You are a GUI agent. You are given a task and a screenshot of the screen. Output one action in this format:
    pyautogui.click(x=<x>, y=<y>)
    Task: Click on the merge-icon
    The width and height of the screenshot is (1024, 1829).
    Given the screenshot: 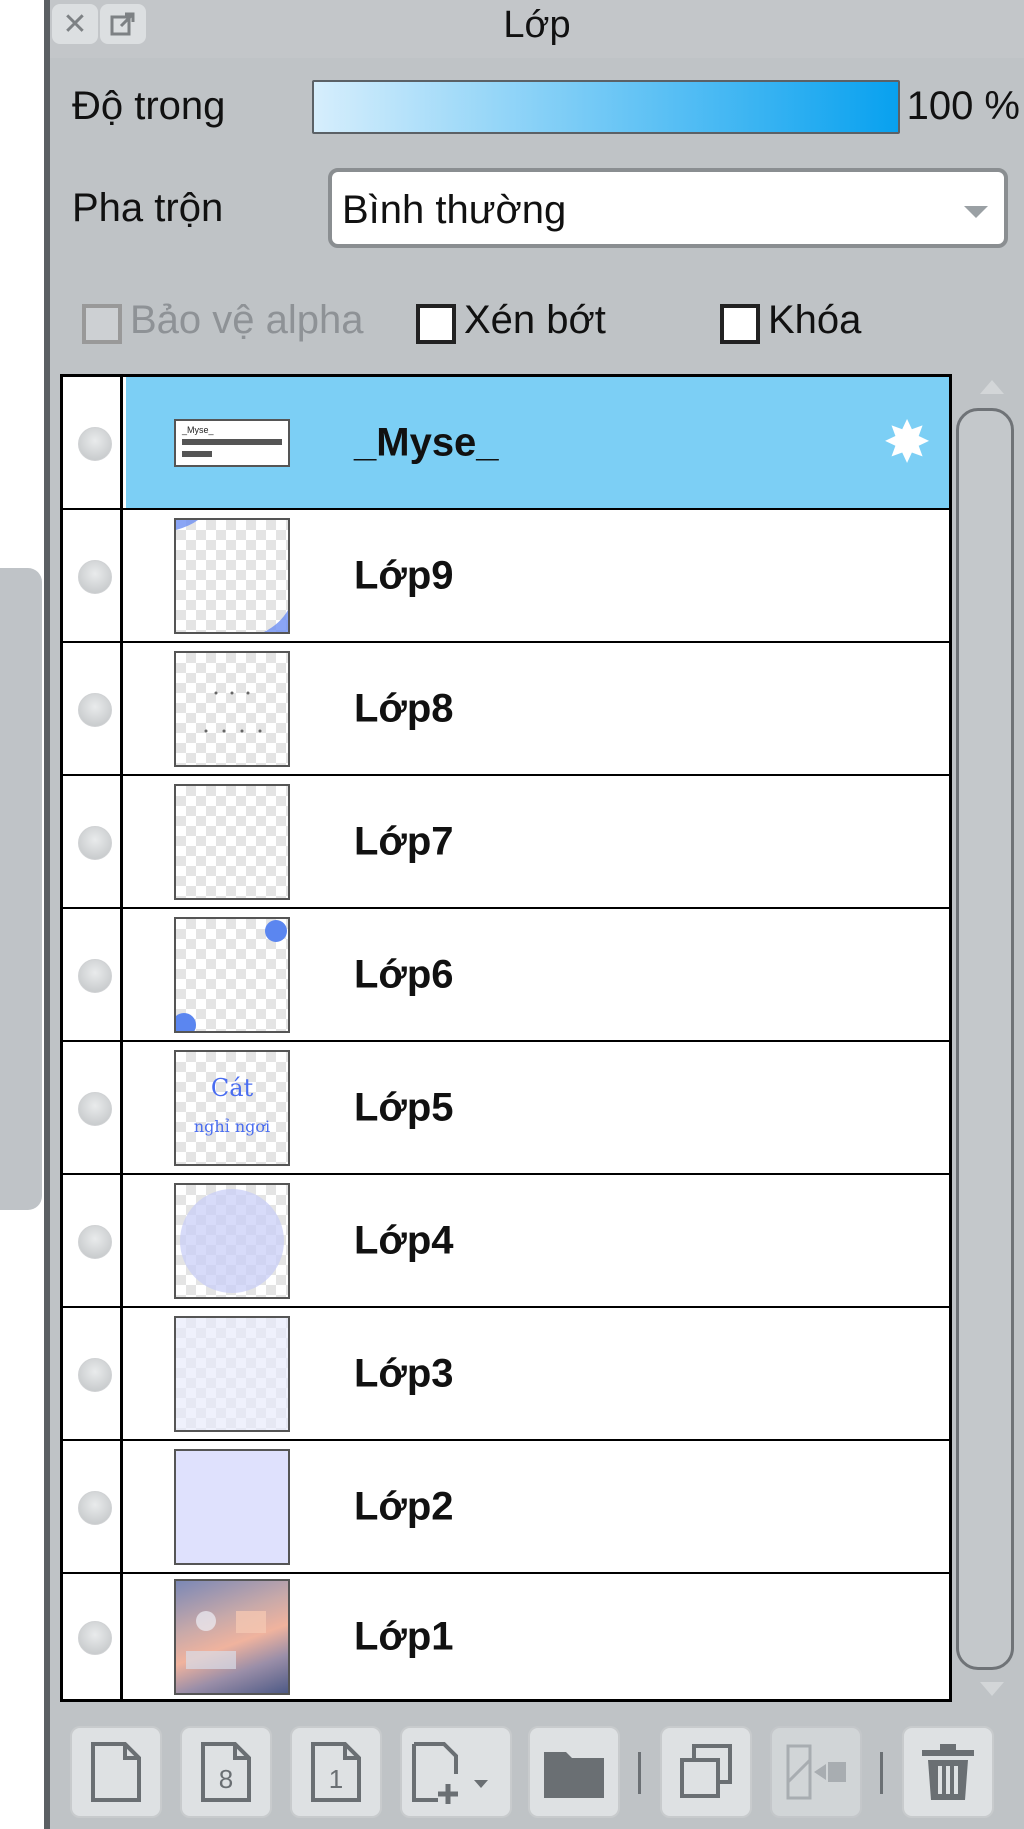 What is the action you would take?
    pyautogui.click(x=816, y=1772)
    